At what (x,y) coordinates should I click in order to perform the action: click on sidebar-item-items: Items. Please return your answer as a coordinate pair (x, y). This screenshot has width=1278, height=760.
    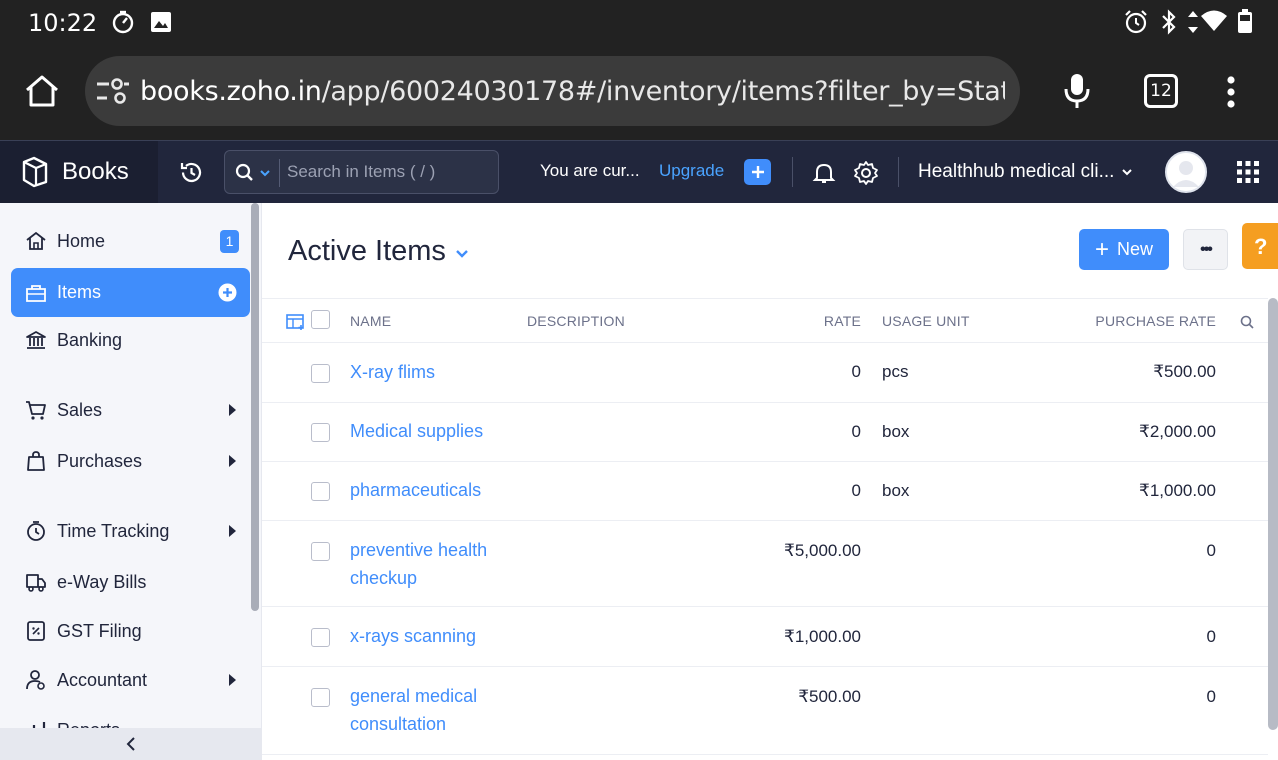
    Looking at the image, I should click on (130, 292).